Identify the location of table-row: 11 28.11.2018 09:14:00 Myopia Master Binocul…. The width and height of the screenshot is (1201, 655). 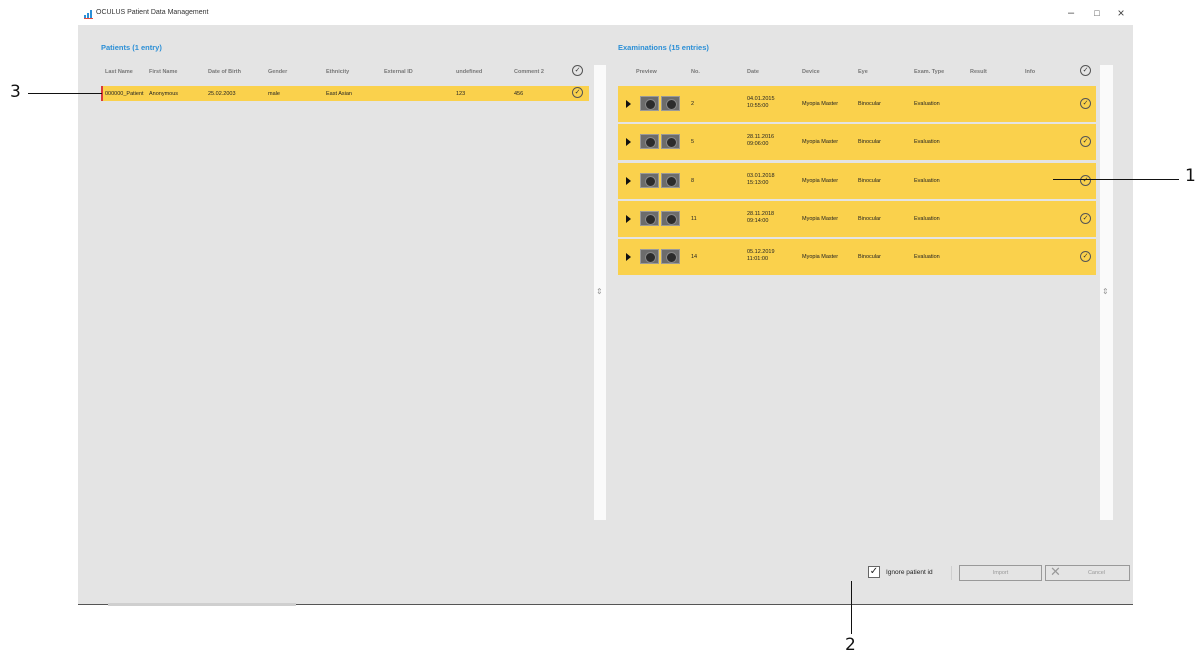
(857, 219).